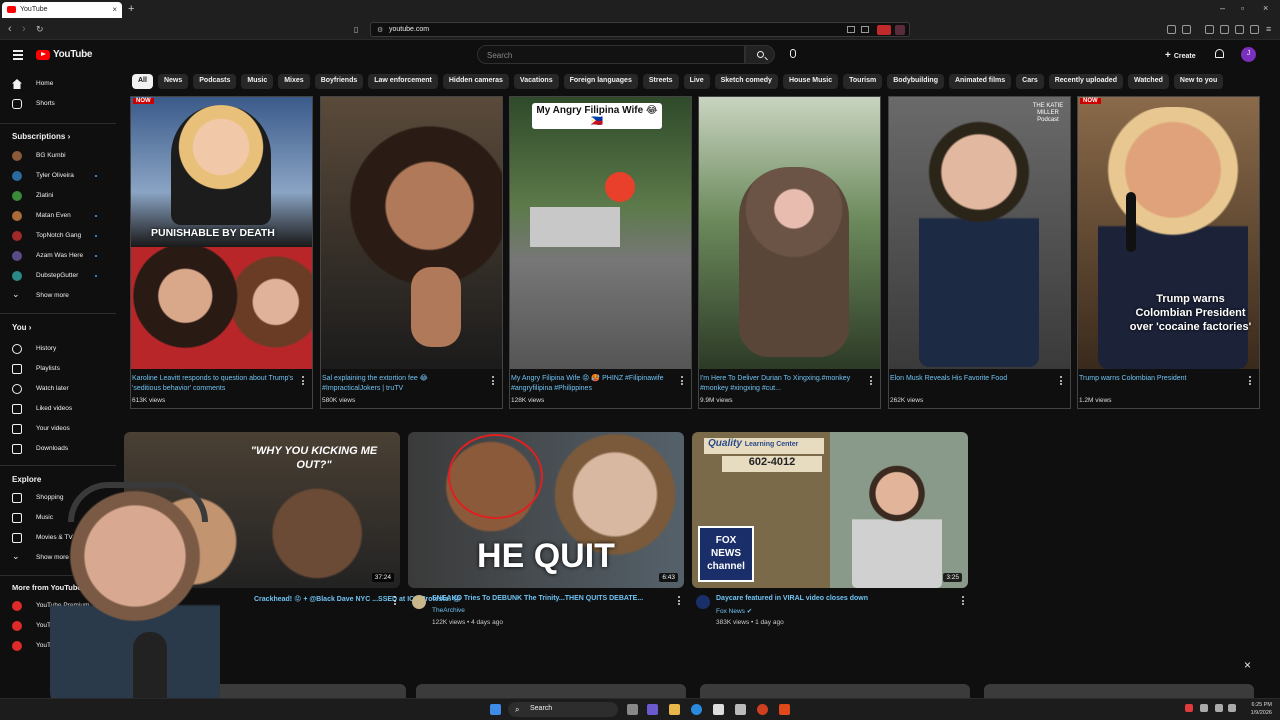 This screenshot has width=1280, height=720. What do you see at coordinates (1265, 8) in the screenshot?
I see `window-close-icon: ×` at bounding box center [1265, 8].